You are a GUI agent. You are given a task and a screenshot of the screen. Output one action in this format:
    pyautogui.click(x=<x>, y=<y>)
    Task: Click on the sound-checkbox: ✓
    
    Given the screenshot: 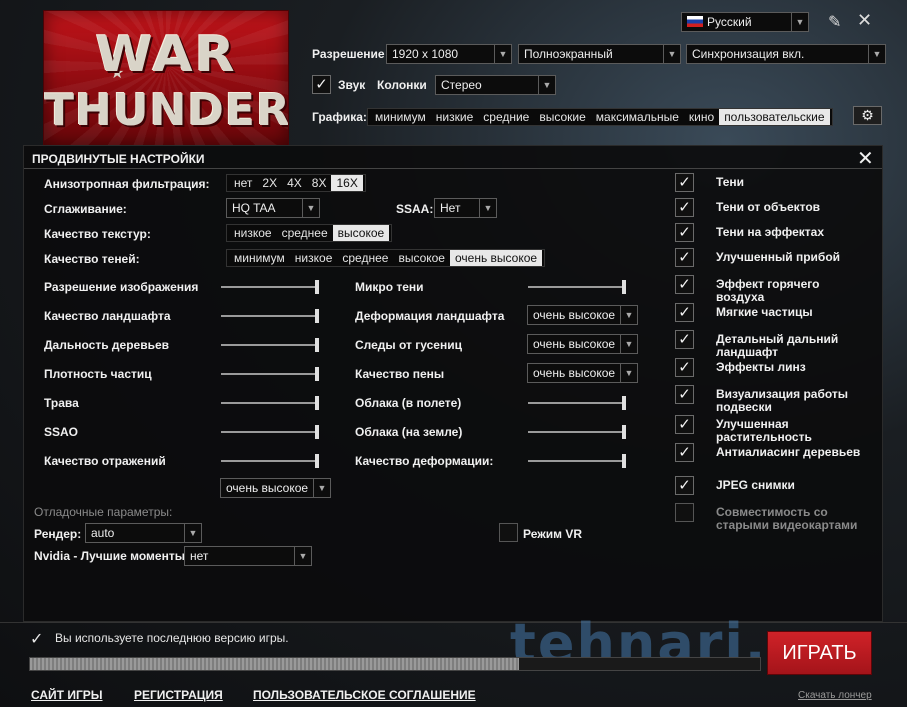 What is the action you would take?
    pyautogui.click(x=321, y=84)
    